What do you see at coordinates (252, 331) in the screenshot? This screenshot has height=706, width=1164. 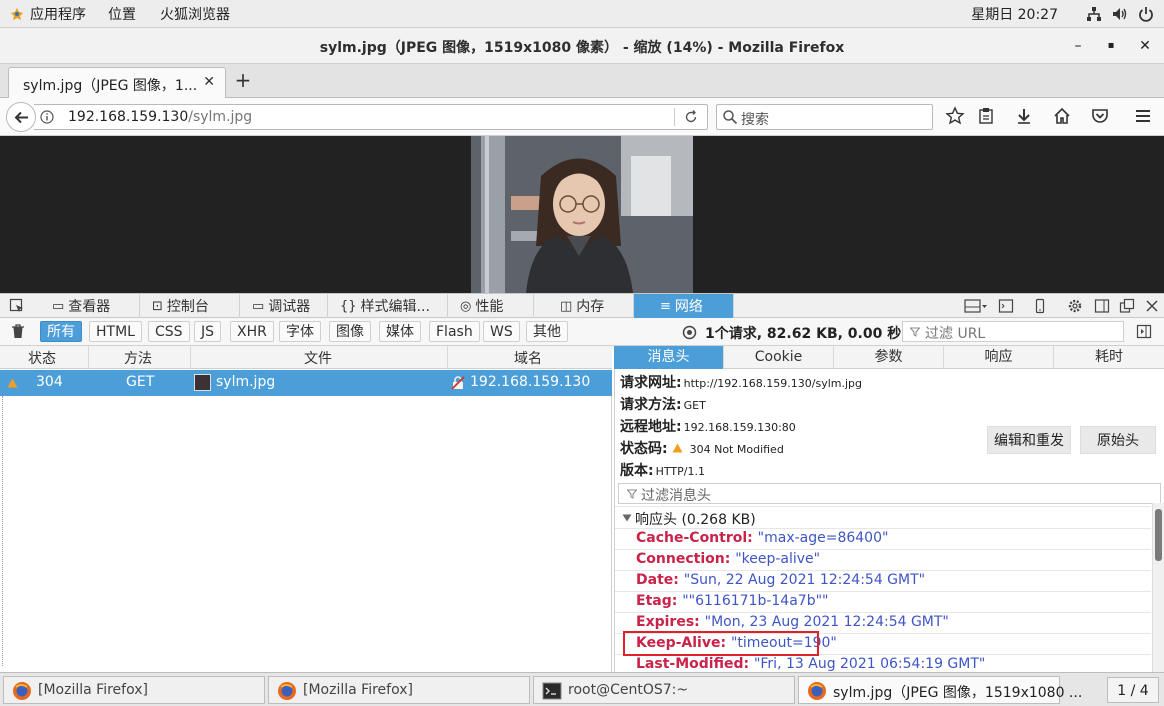 I see `filter-xhr: XHR` at bounding box center [252, 331].